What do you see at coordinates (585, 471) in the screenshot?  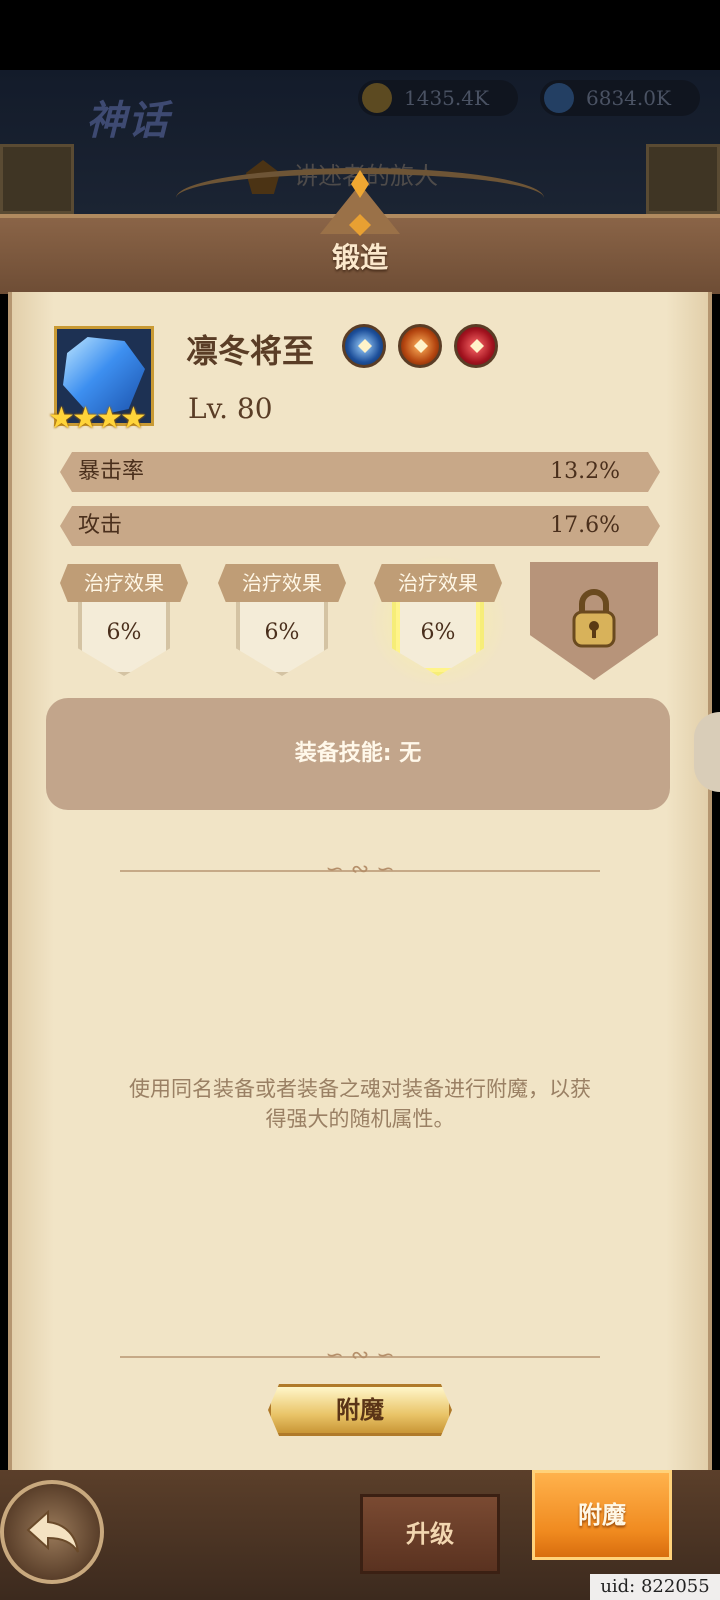 I see `stat-value: 13.2%` at bounding box center [585, 471].